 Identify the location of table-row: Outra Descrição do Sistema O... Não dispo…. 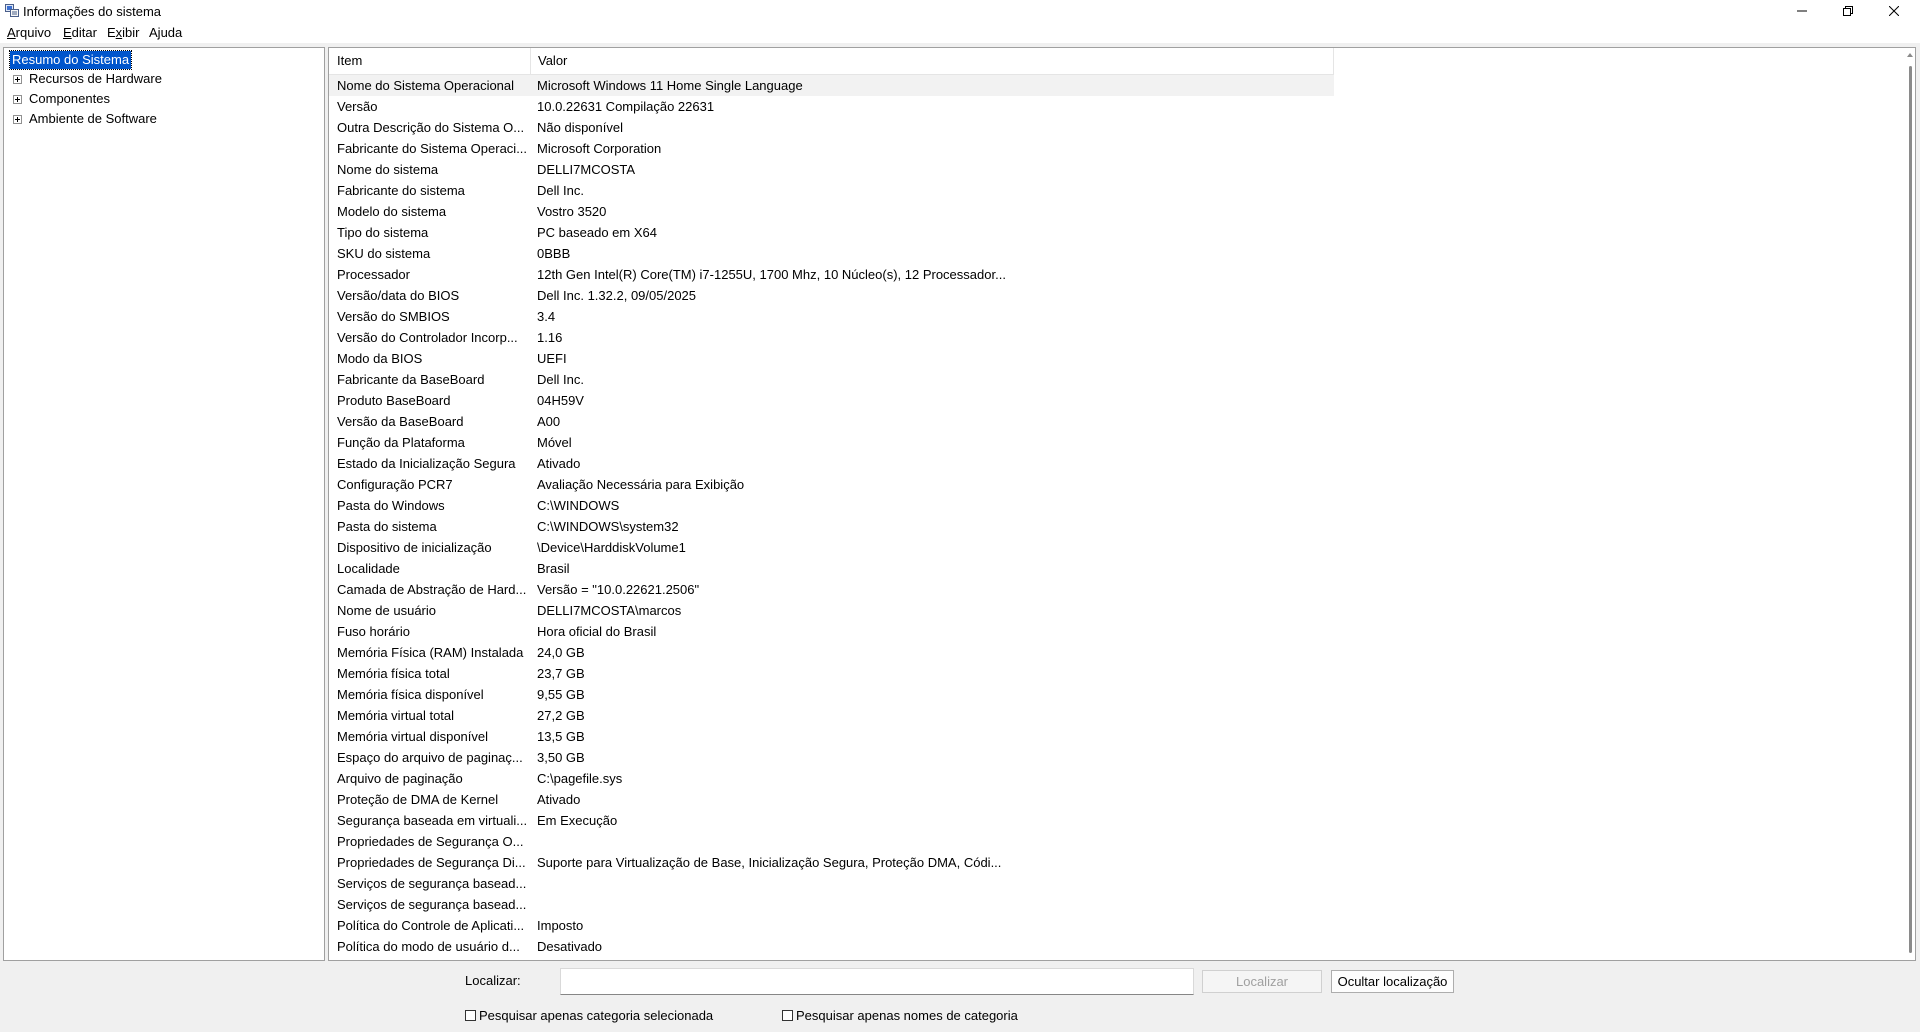
(831, 127).